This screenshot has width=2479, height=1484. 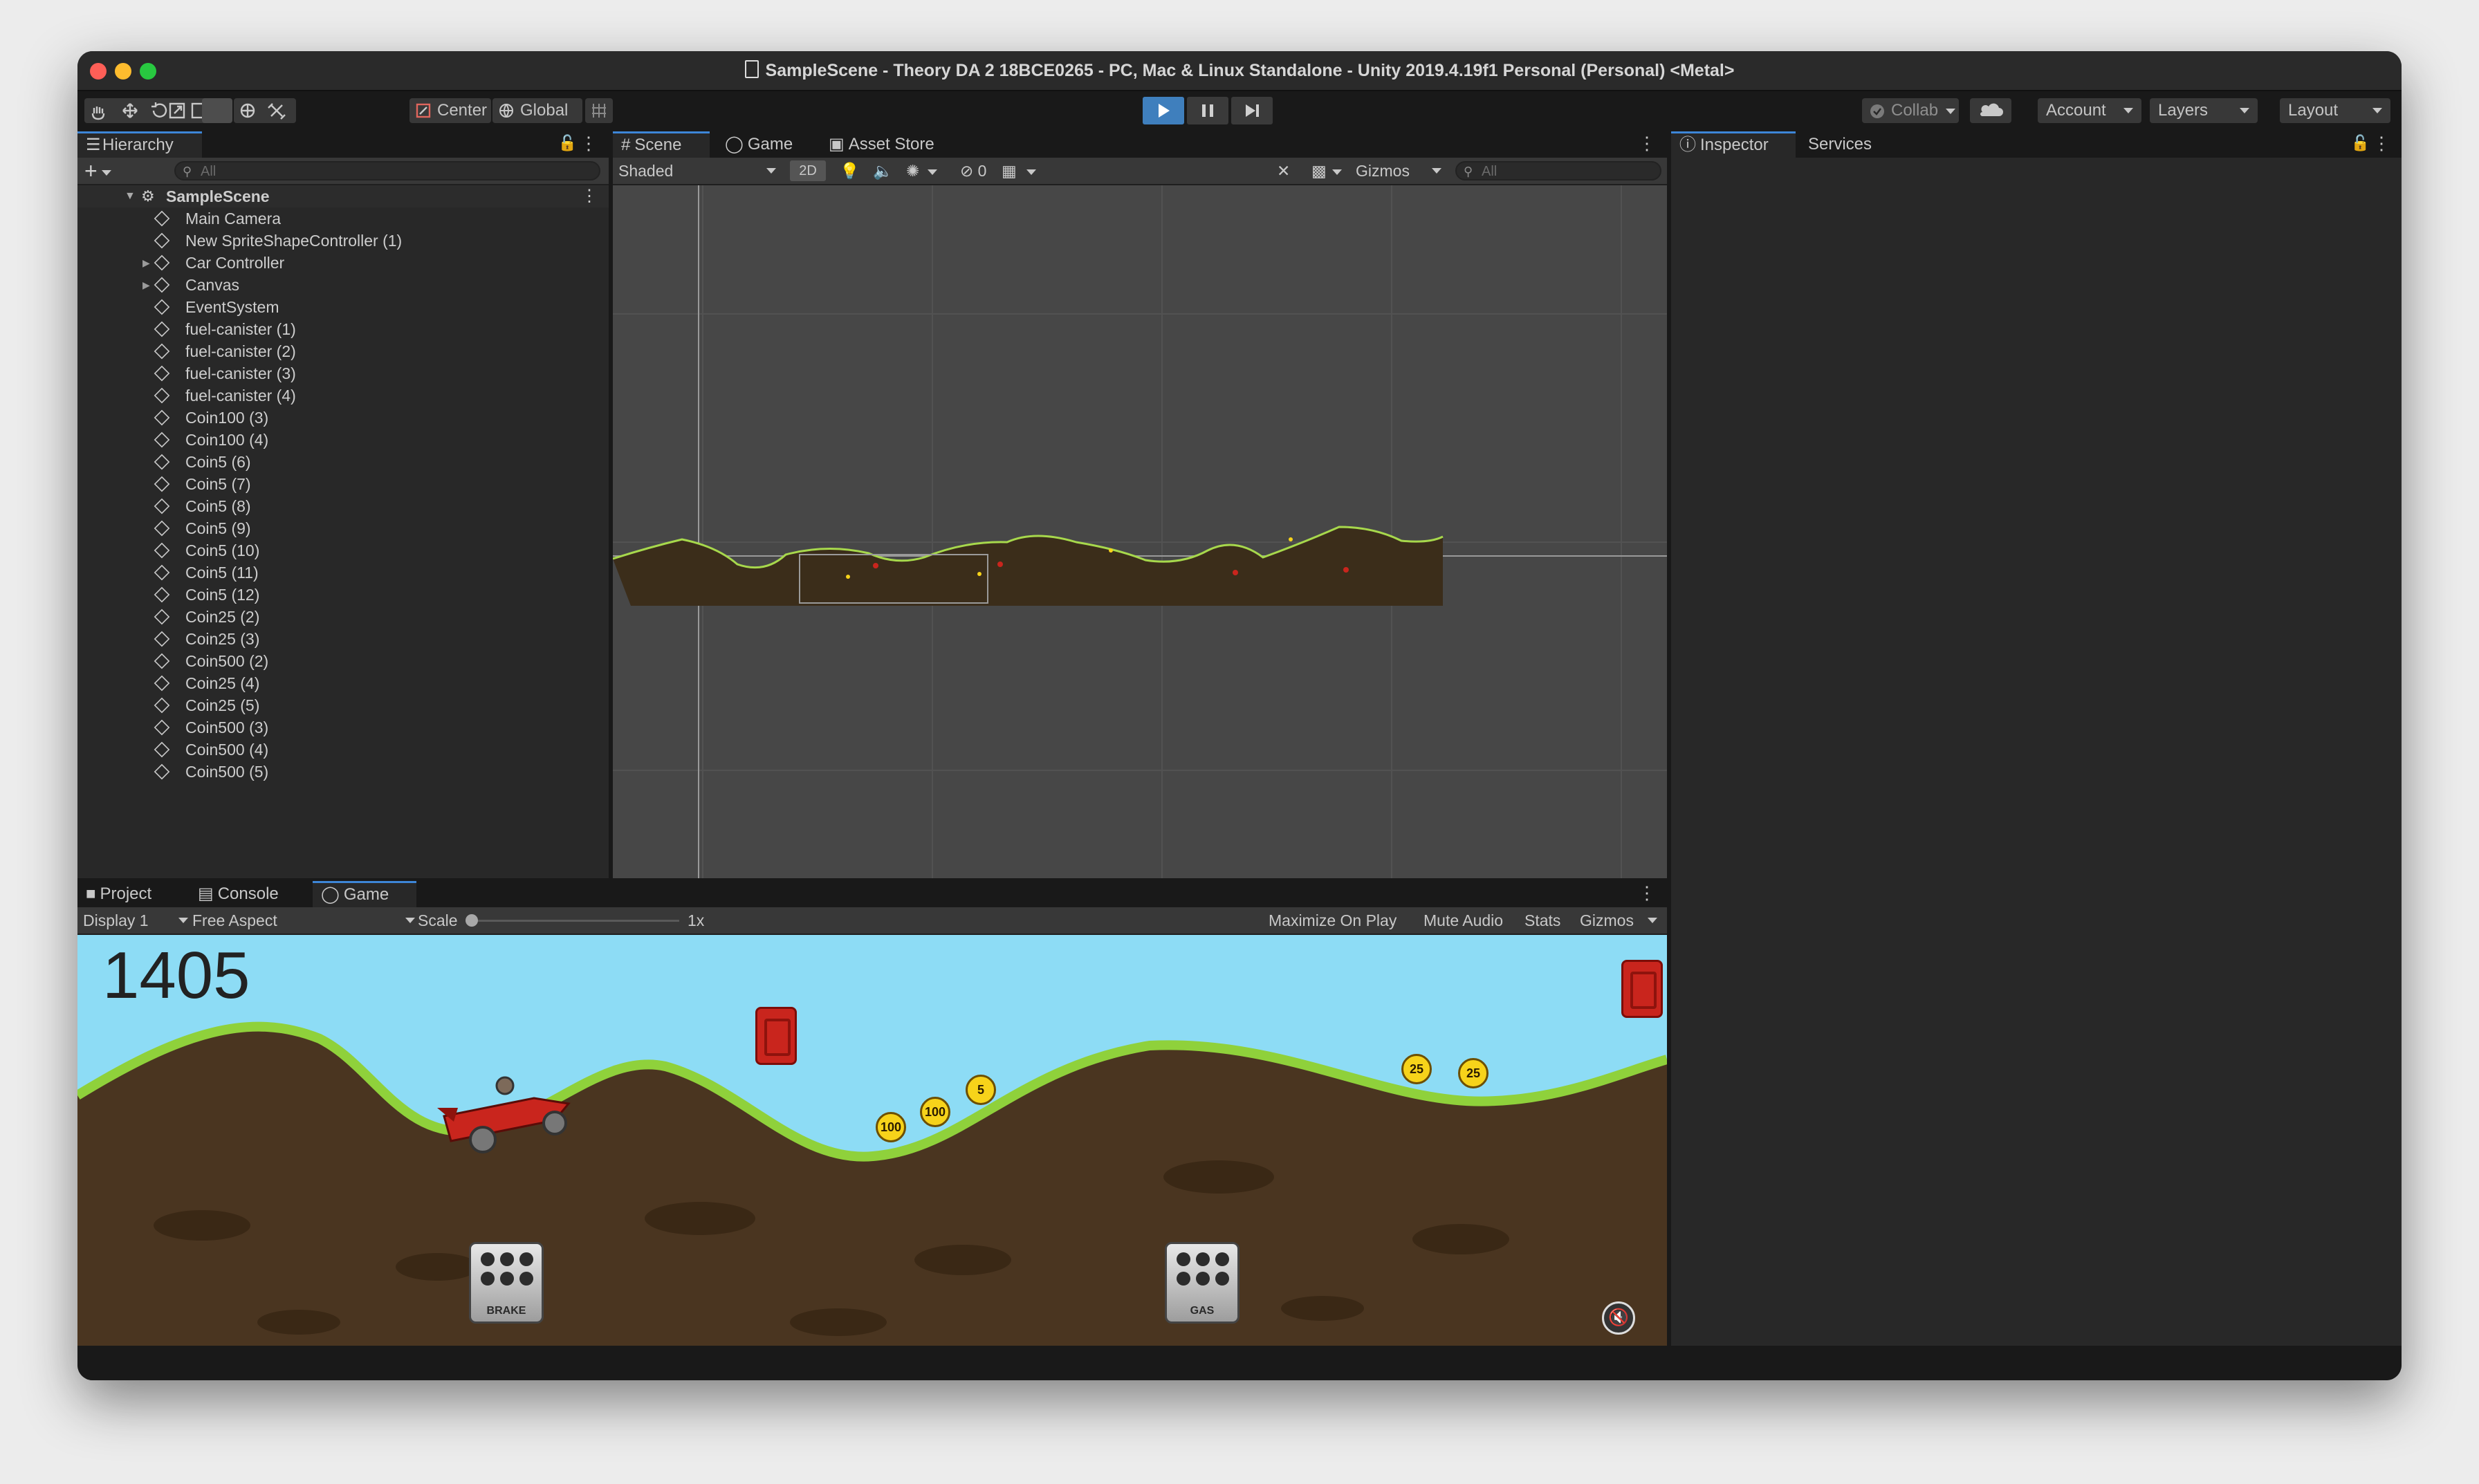 I want to click on hierarchy-item: Coin500 (2), so click(x=343, y=661).